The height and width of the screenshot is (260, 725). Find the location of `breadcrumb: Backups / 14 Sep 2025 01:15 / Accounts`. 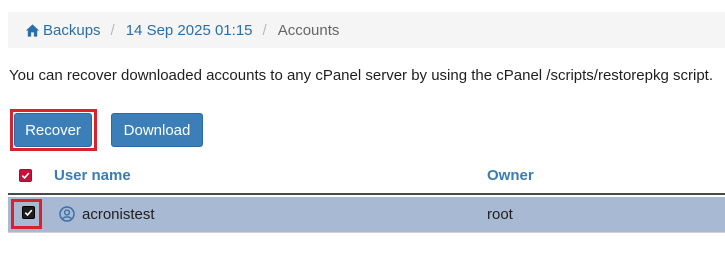

breadcrumb: Backups / 14 Sep 2025 01:15 / Accounts is located at coordinates (366, 30).